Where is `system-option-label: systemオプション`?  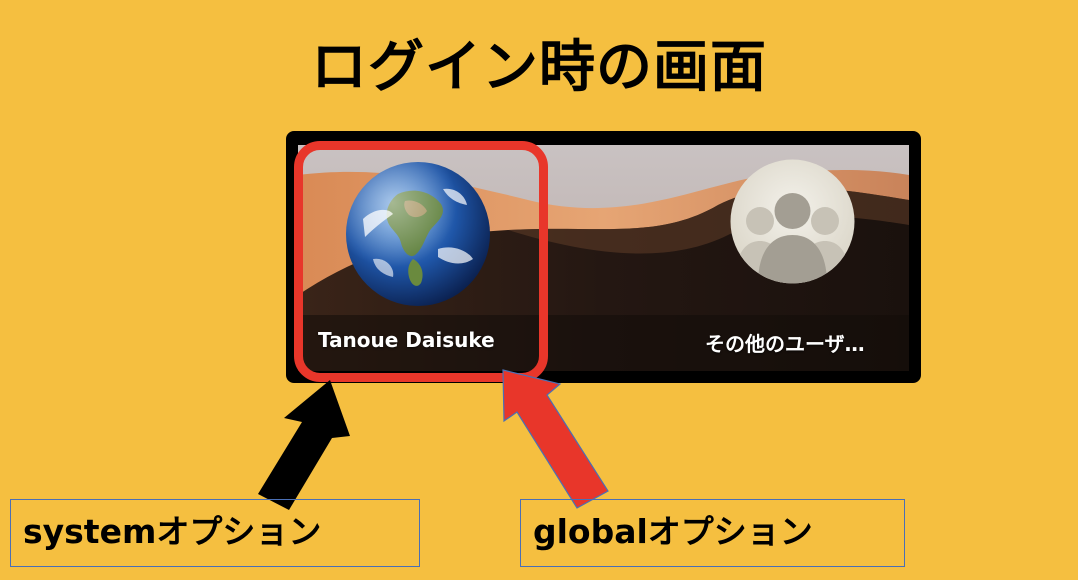
system-option-label: systemオプション is located at coordinates (215, 533).